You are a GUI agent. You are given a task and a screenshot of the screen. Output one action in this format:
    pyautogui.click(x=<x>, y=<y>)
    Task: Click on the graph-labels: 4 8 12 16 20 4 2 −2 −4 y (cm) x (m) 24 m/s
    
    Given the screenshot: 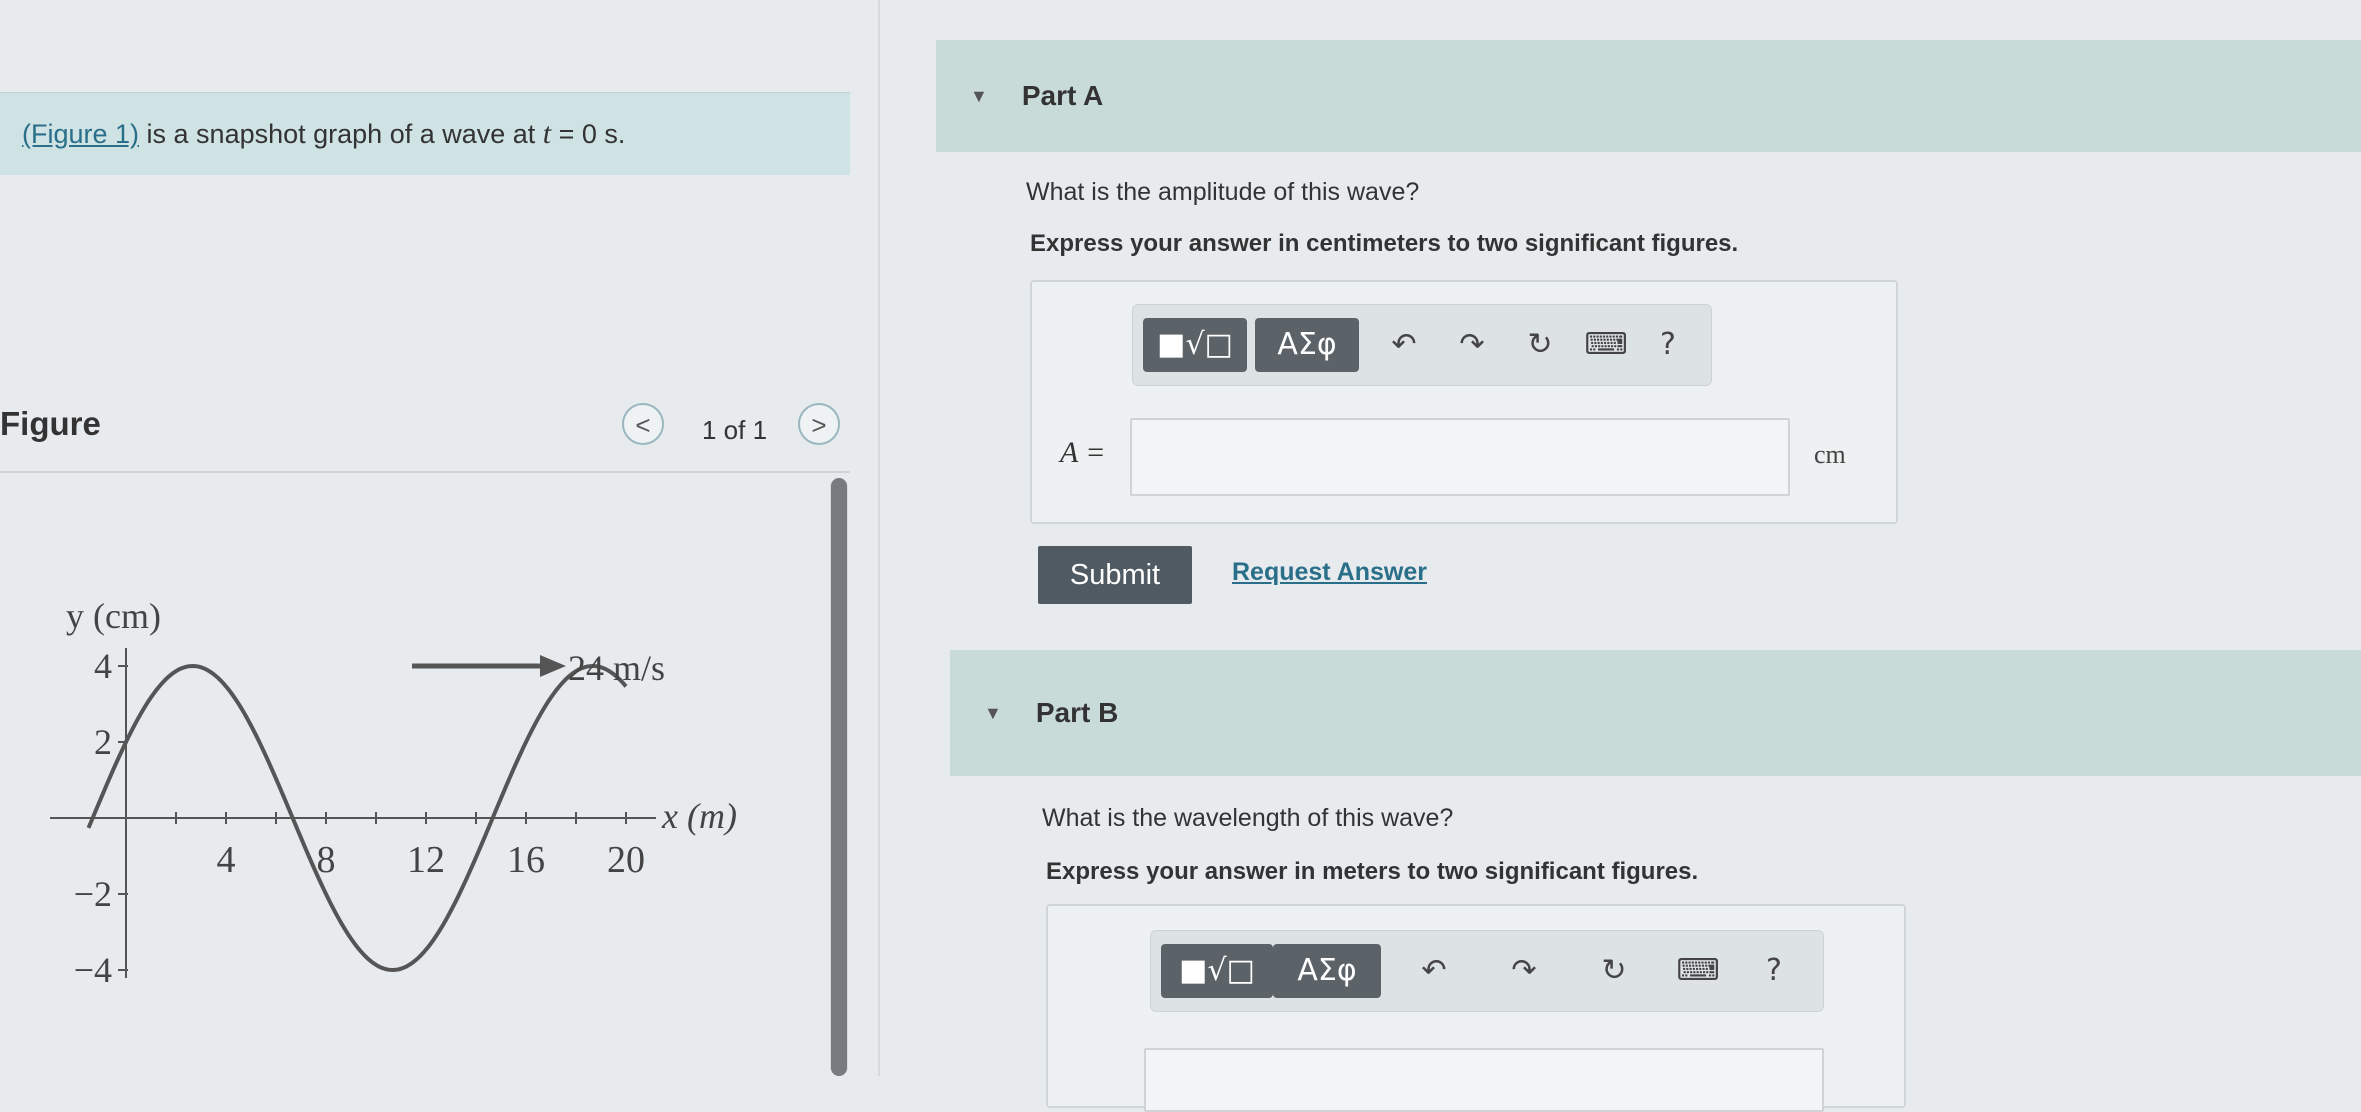 What is the action you would take?
    pyautogui.click(x=401, y=793)
    